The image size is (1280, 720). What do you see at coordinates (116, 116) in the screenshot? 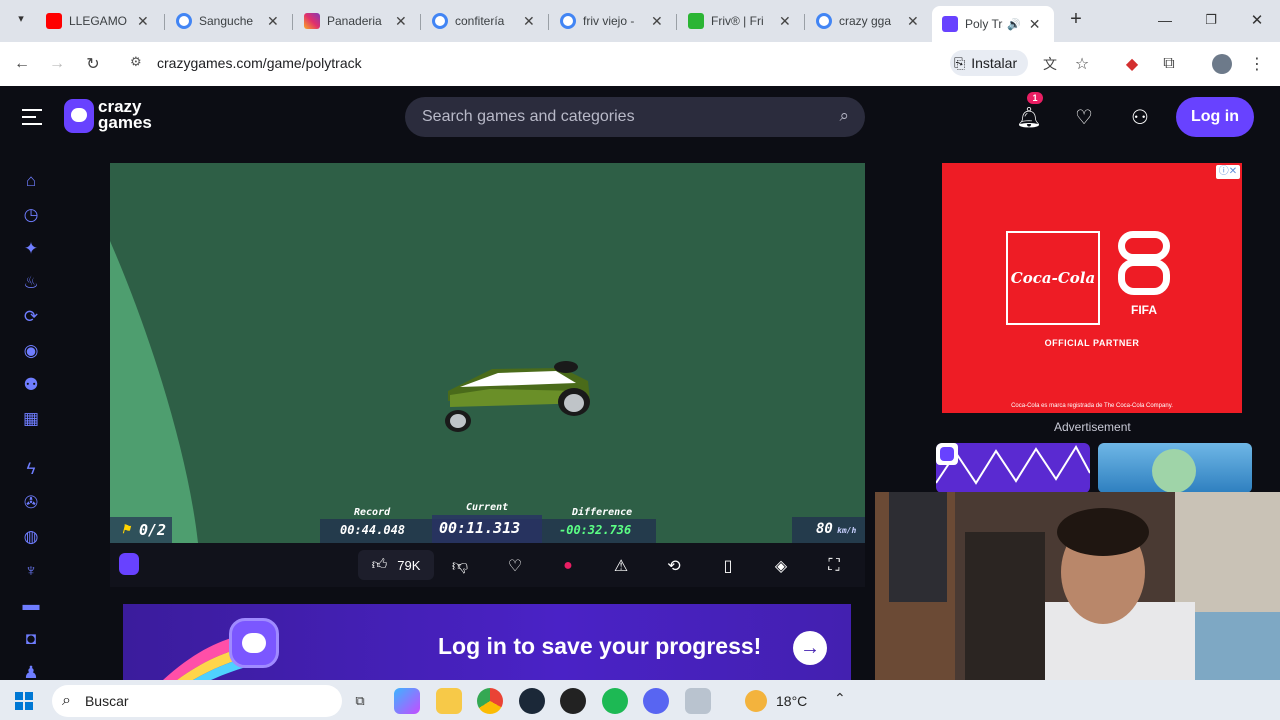
I see `site-logo: crazy games` at bounding box center [116, 116].